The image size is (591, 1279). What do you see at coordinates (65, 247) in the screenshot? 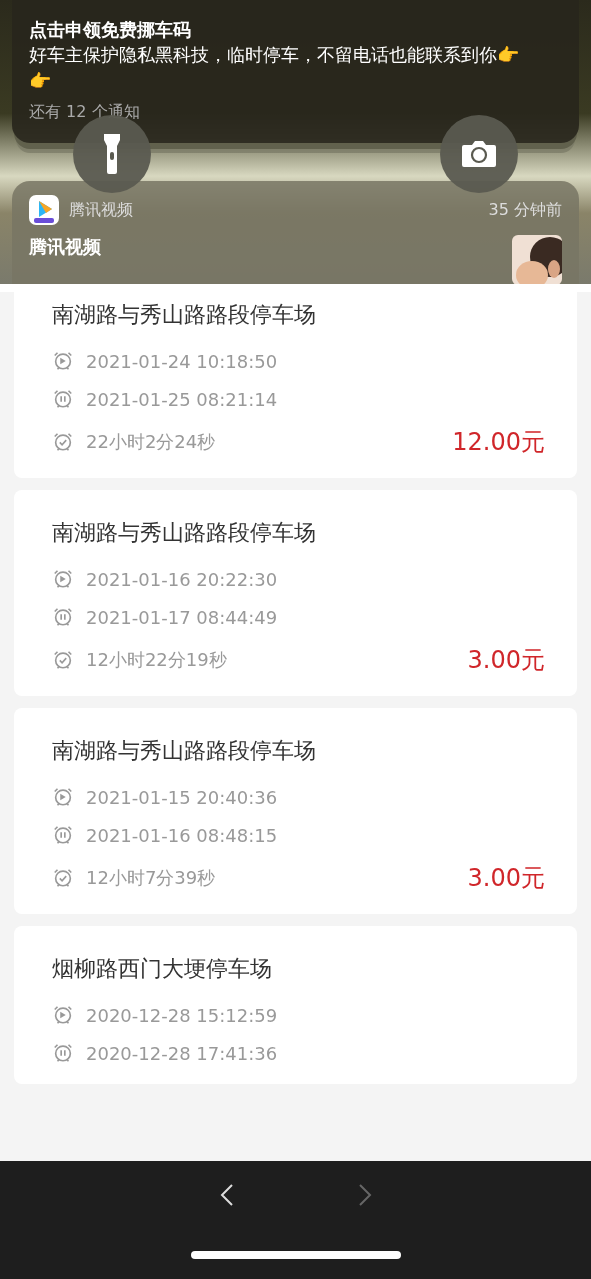
I see `notification-title: 腾讯视频` at bounding box center [65, 247].